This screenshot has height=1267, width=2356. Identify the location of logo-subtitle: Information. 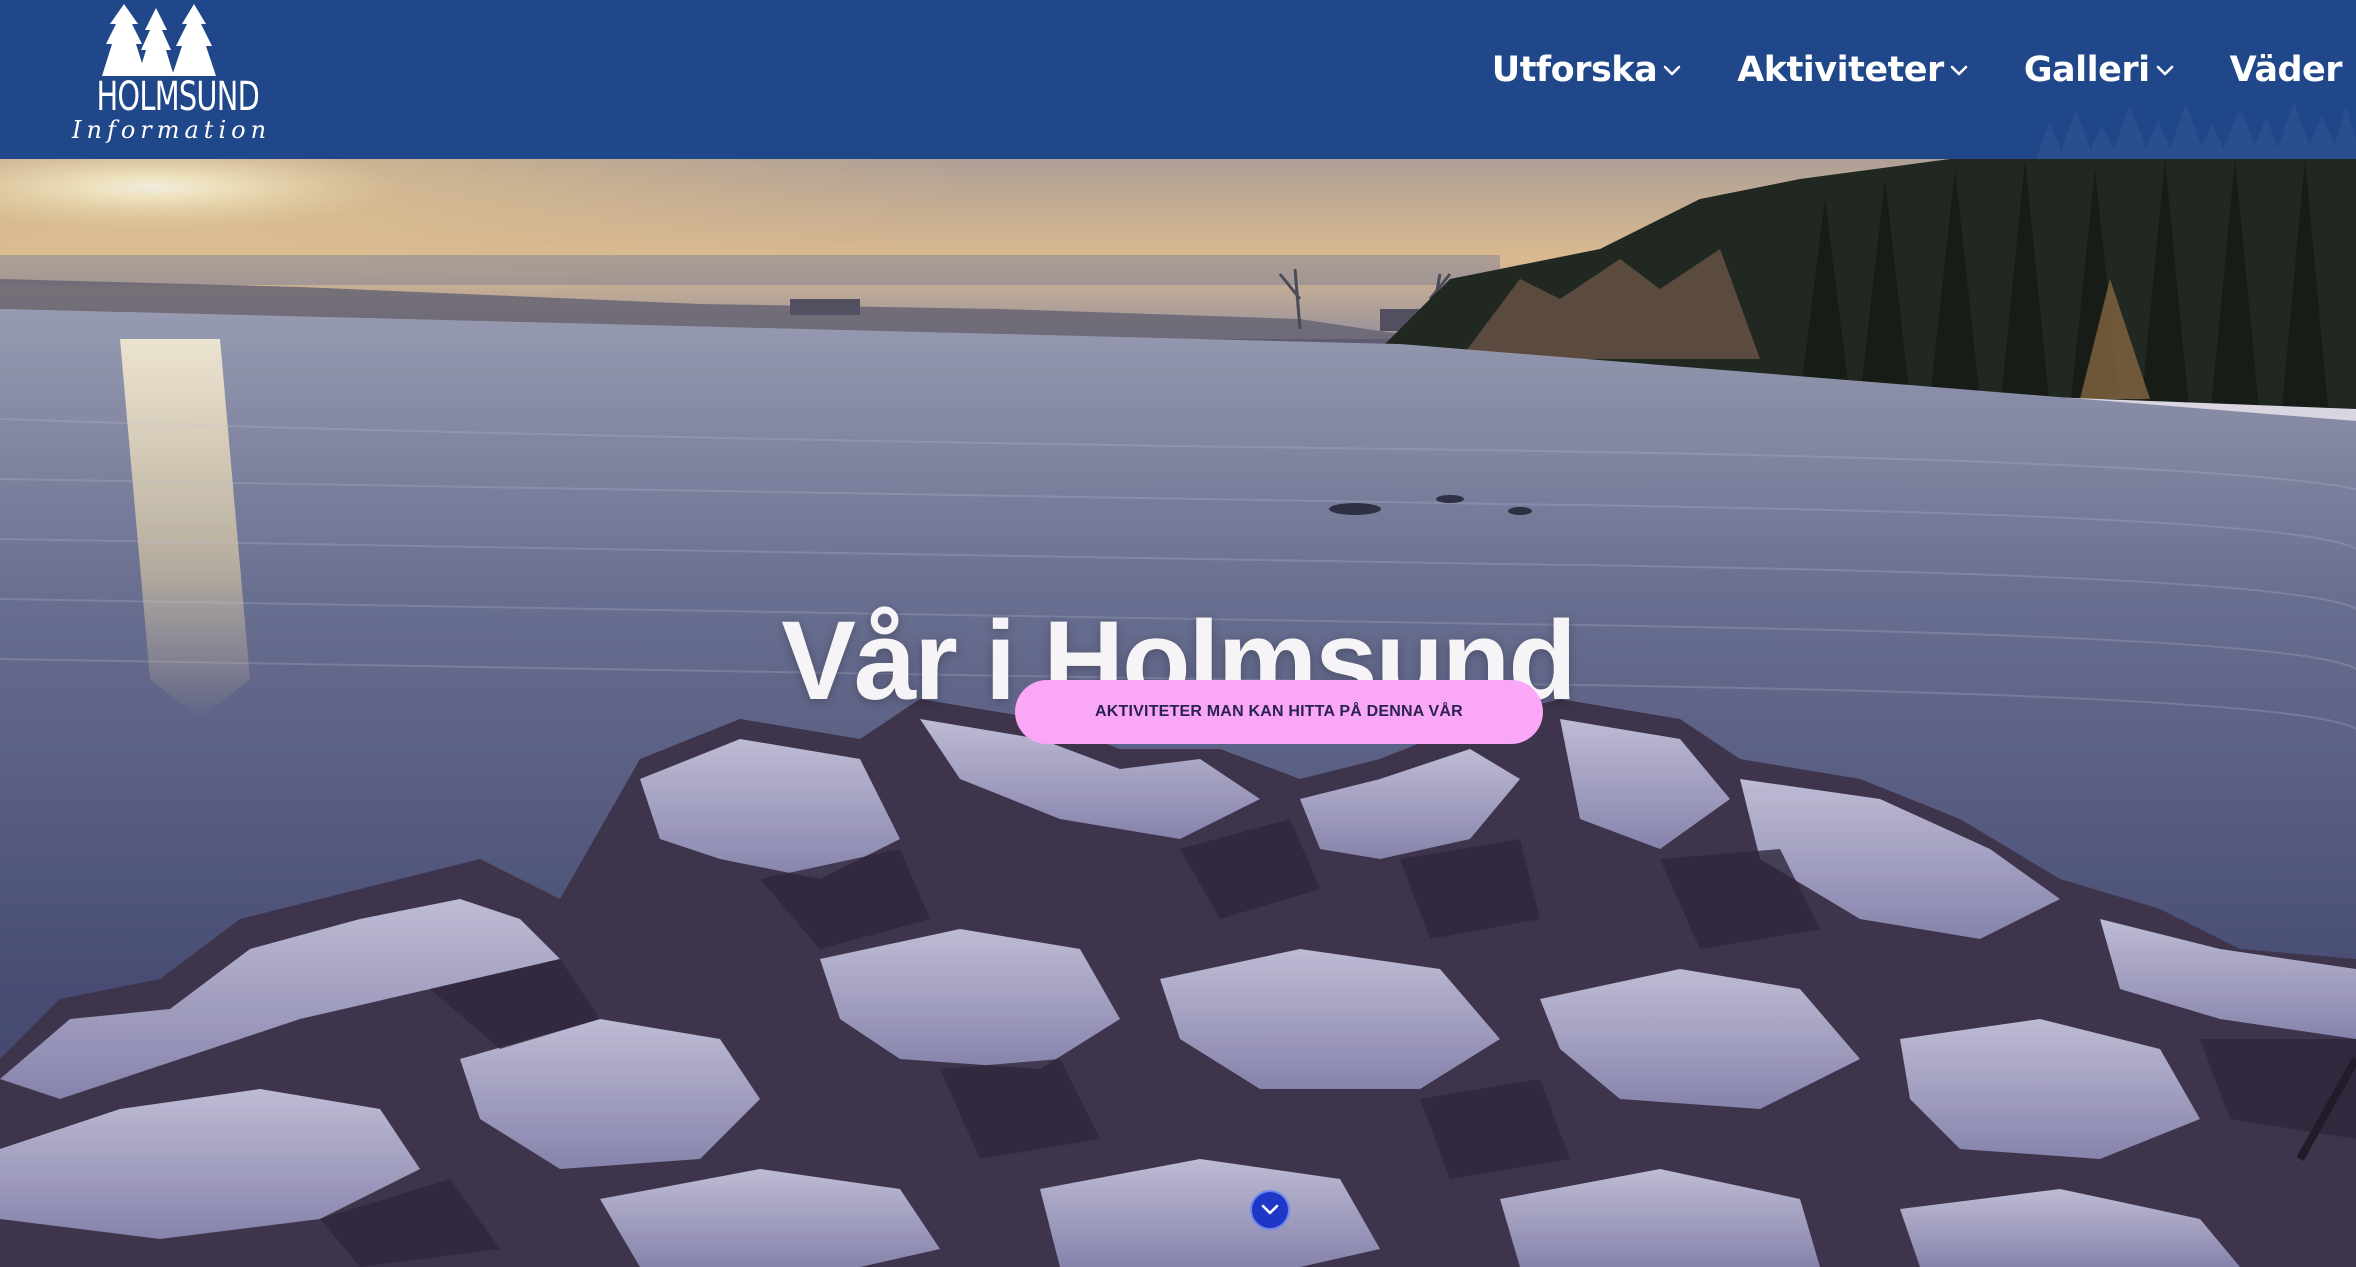
(172, 130).